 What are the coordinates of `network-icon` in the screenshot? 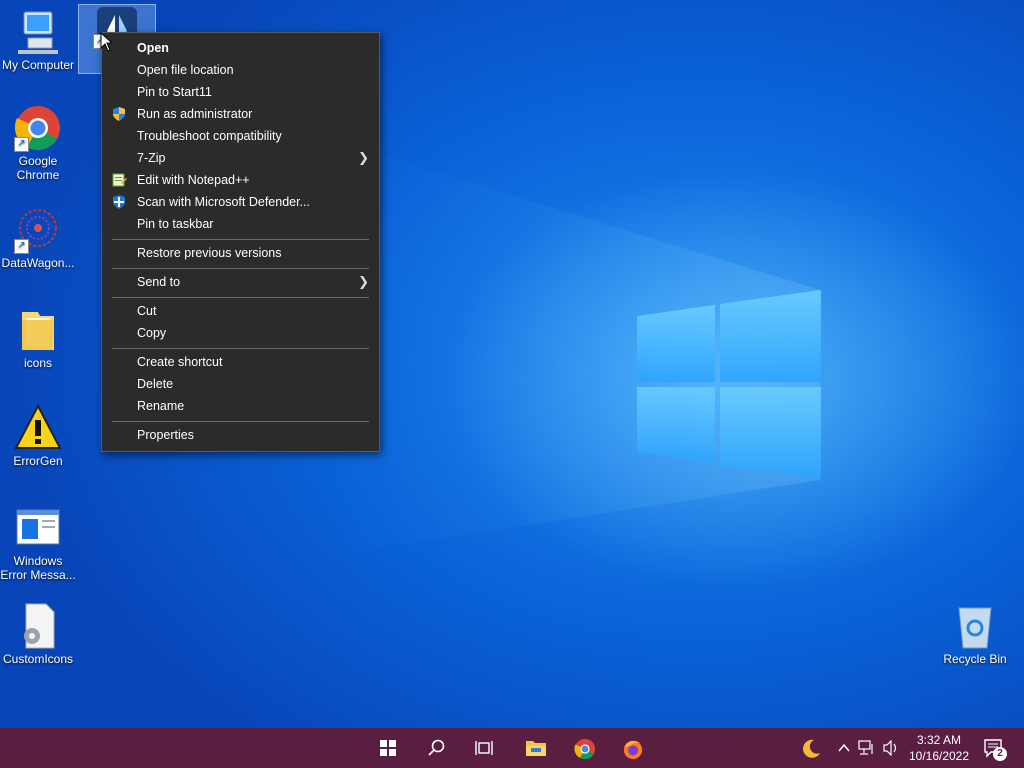 It's located at (865, 747).